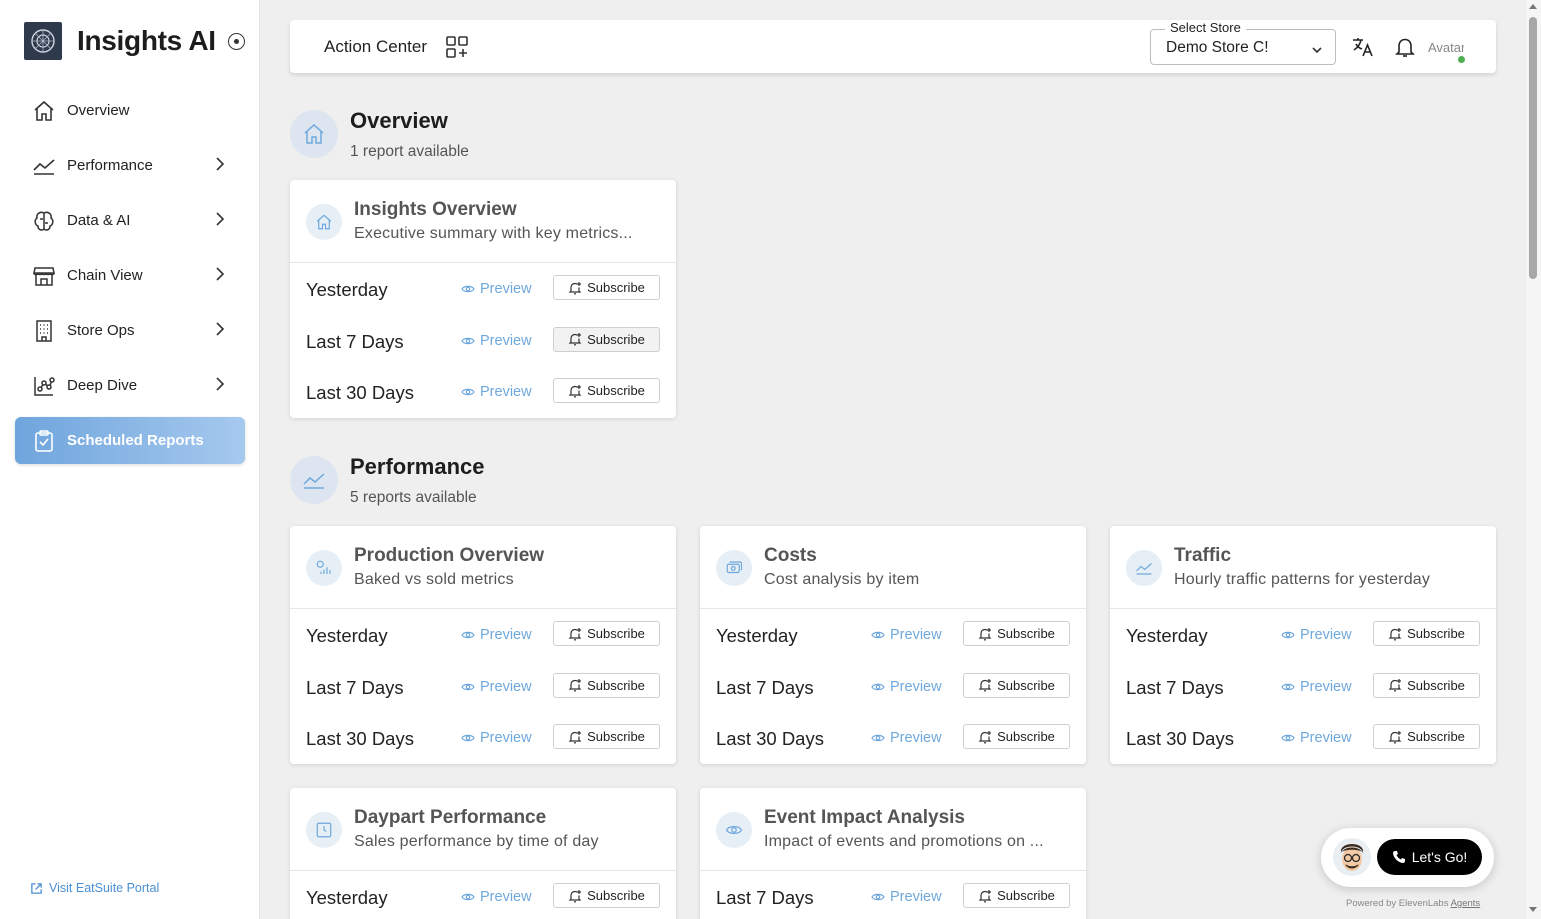 Image resolution: width=1541 pixels, height=919 pixels. Describe the element at coordinates (1533, 148) in the screenshot. I see `scroll-thumb` at that location.